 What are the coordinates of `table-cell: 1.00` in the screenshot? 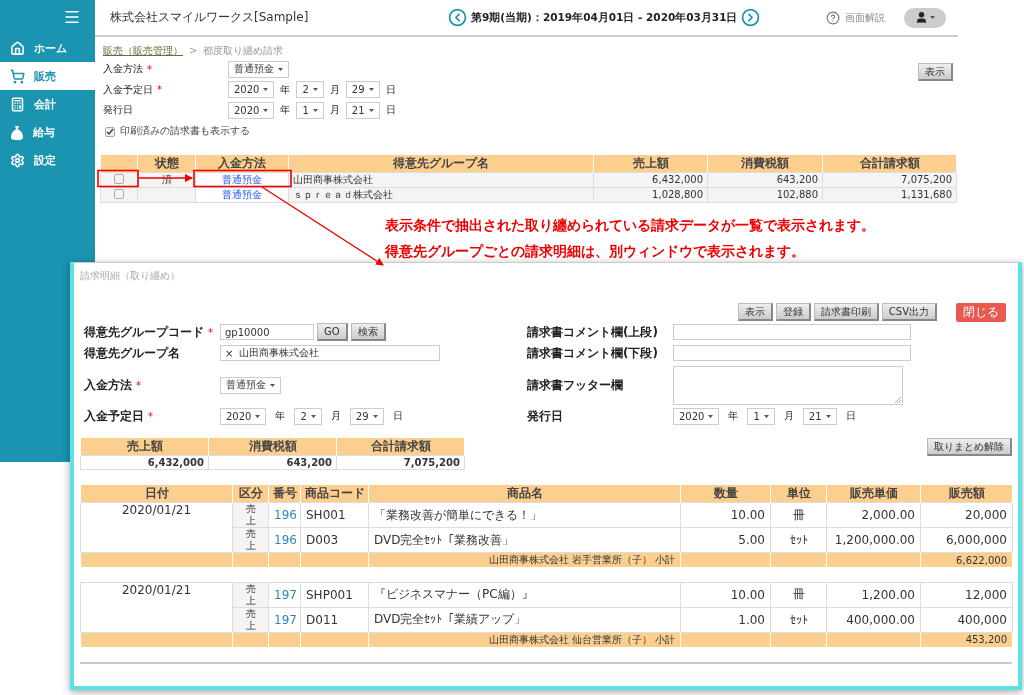 It's located at (725, 619).